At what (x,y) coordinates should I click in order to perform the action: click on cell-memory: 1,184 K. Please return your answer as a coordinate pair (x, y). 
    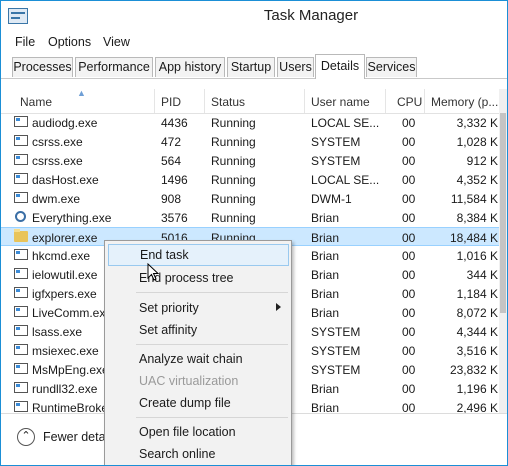
    Looking at the image, I should click on (477, 294).